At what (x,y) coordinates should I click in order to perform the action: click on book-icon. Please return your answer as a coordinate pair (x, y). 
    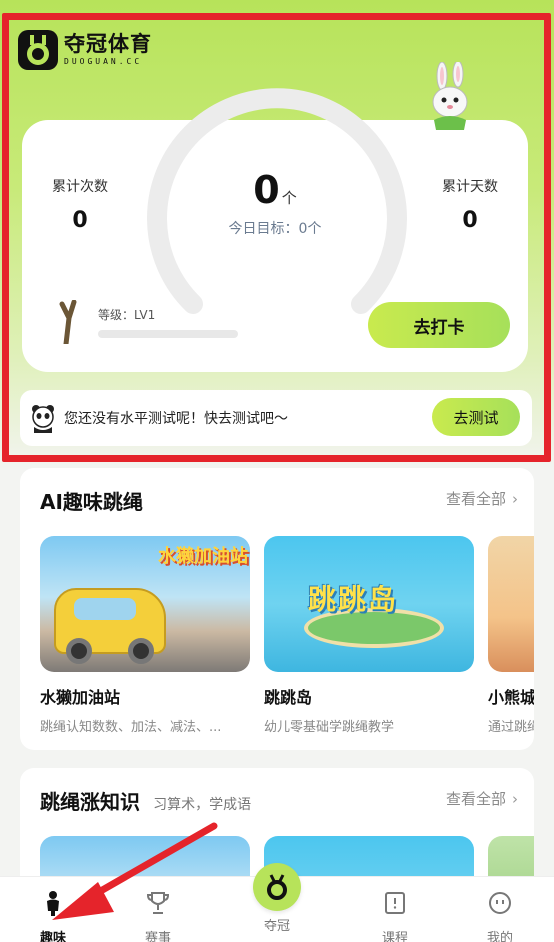
    Looking at the image, I should click on (395, 903).